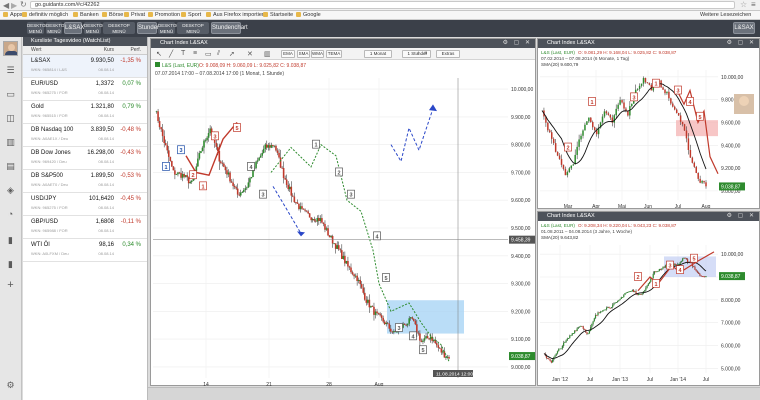 Image resolution: width=760 pixels, height=400 pixels. What do you see at coordinates (10, 385) in the screenshot?
I see `gear-icon: ⚙` at bounding box center [10, 385].